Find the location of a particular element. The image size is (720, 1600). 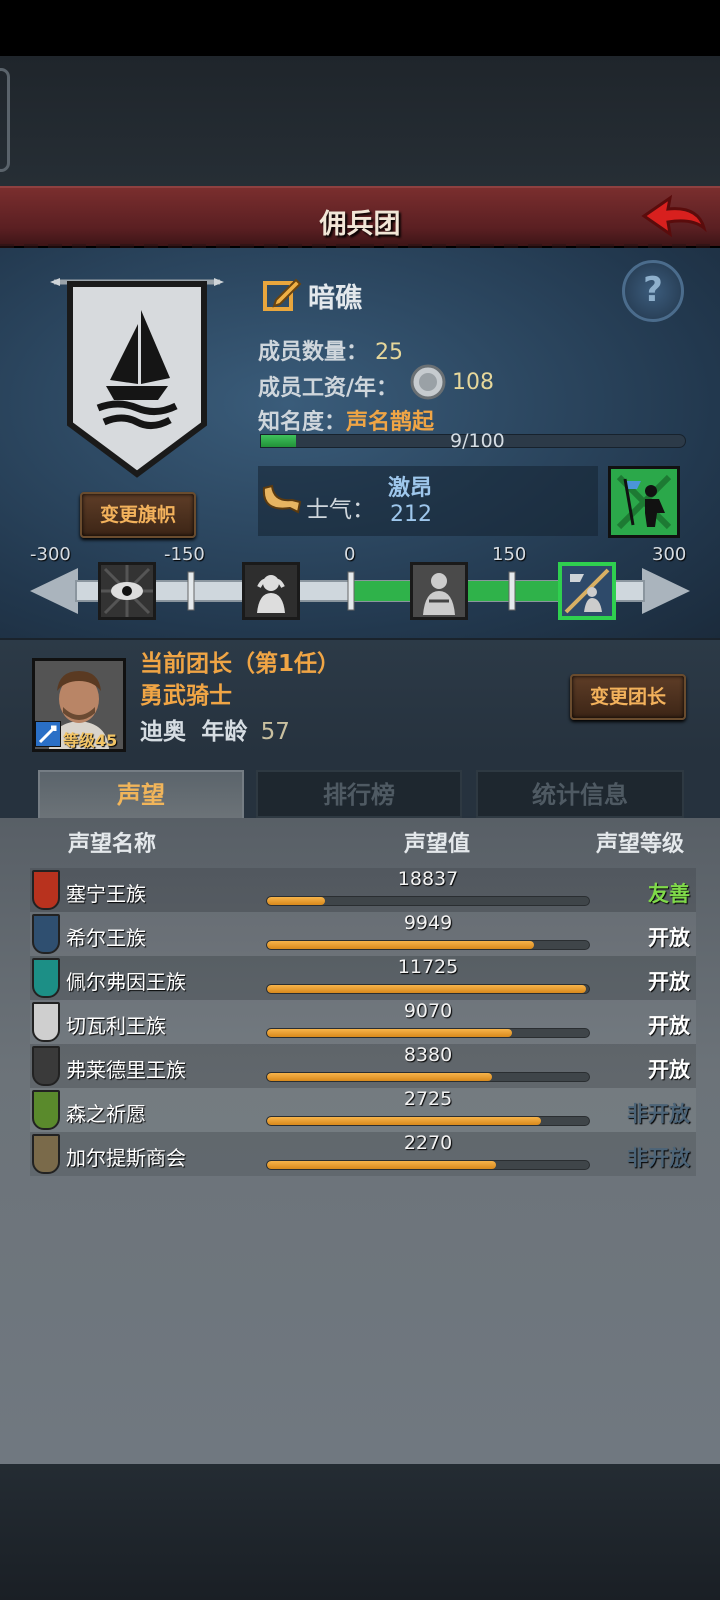

morale-status-icon is located at coordinates (644, 502).